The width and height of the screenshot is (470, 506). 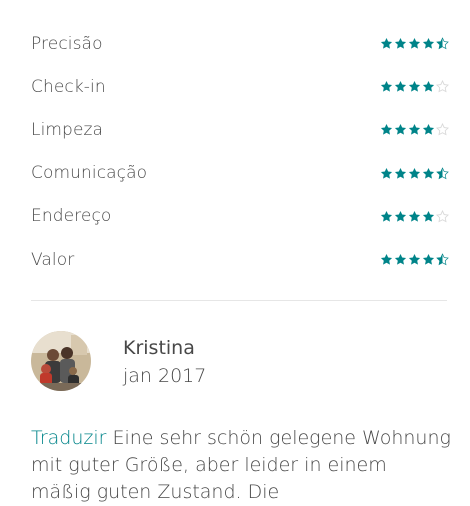 I want to click on review-date: jan 2017, so click(x=165, y=376).